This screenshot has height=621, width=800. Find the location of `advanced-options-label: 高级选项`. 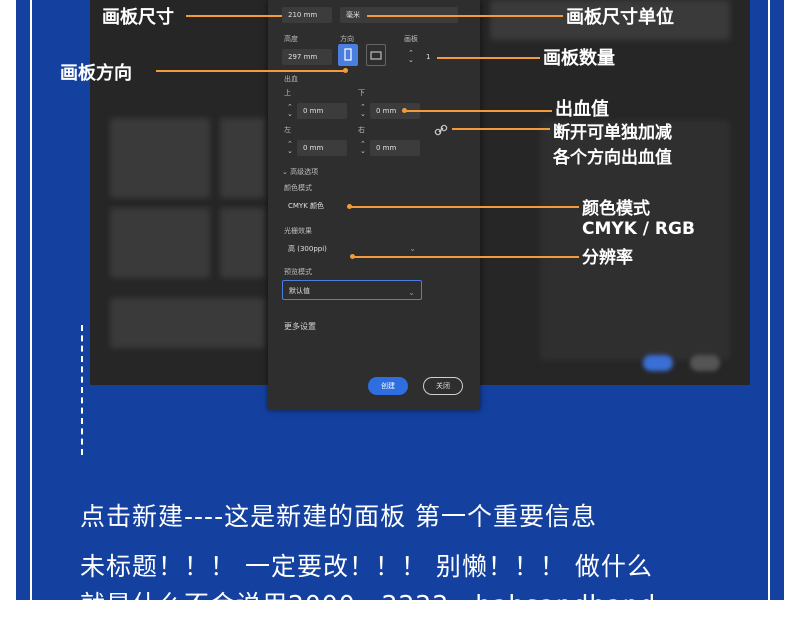

advanced-options-label: 高级选项 is located at coordinates (304, 172).